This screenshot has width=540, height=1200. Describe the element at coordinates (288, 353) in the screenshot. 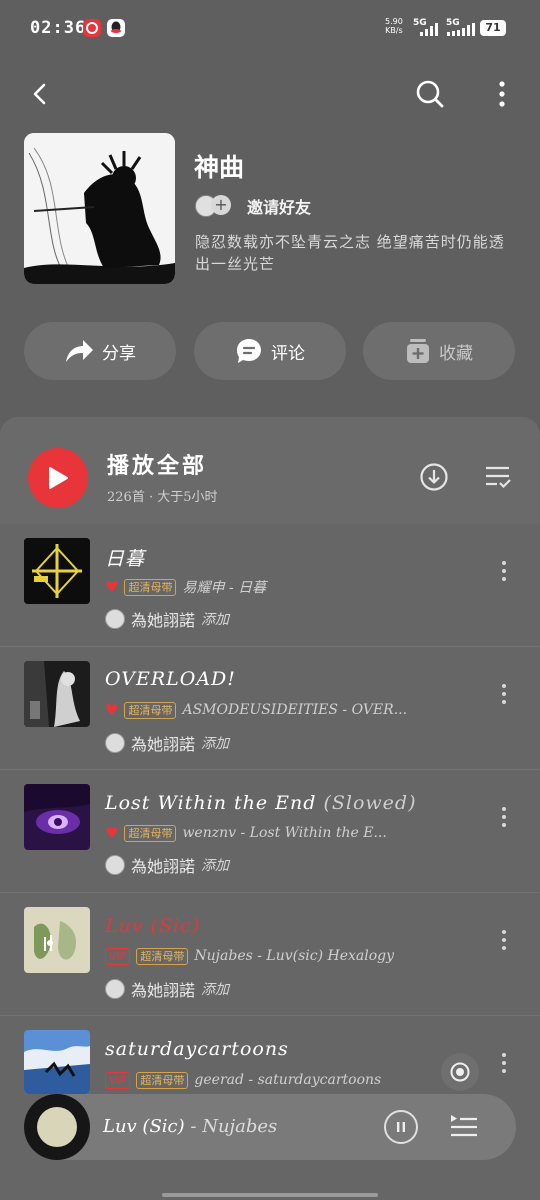

I see `comment-label: 评论` at that location.